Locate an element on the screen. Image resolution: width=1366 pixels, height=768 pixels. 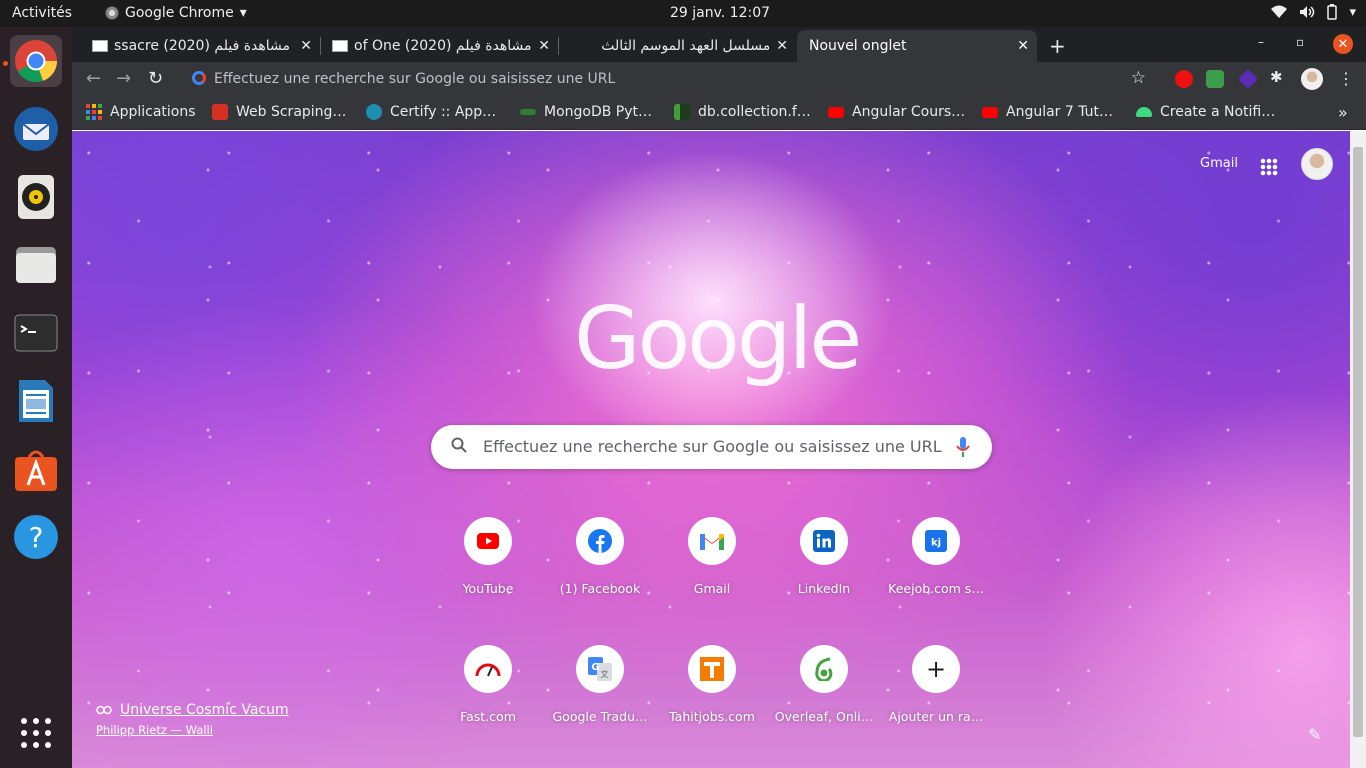
shortcut-label: Tahitjobs.com is located at coordinates (712, 716).